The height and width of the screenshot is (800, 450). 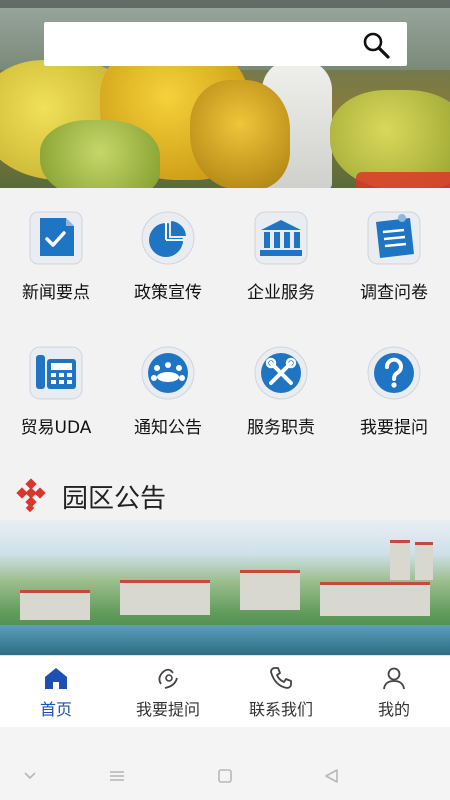 What do you see at coordinates (394, 428) in the screenshot?
I see `grid-item-label: 我要提问` at bounding box center [394, 428].